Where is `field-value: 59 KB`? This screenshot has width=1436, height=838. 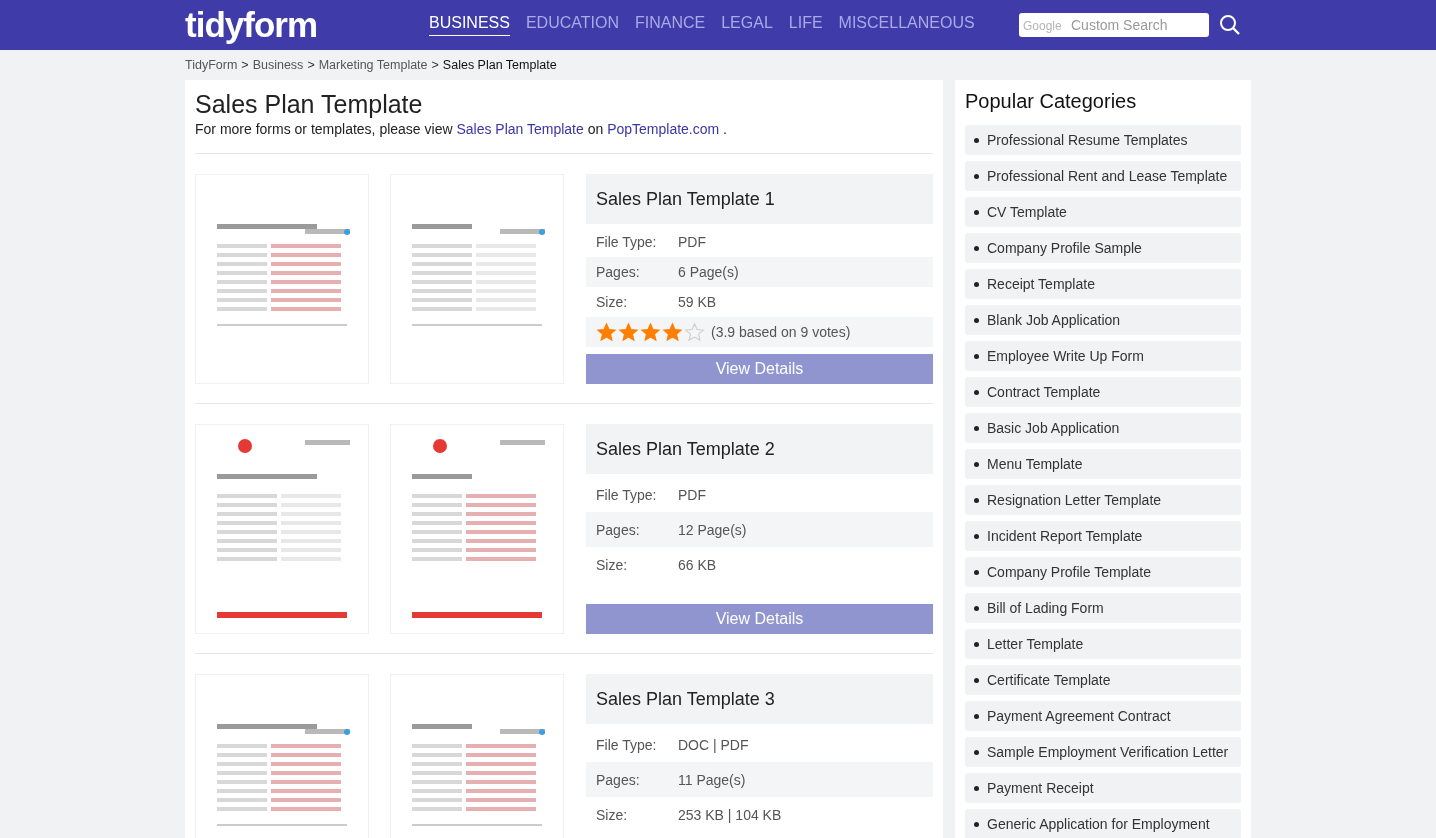 field-value: 59 KB is located at coordinates (697, 302).